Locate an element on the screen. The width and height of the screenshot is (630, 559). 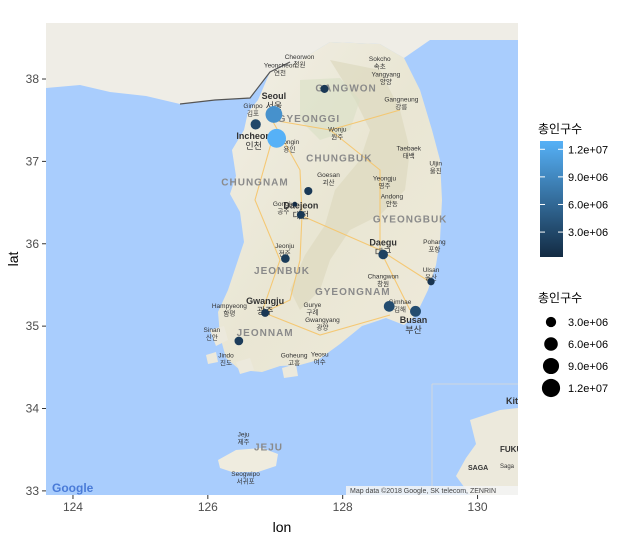
x-axis: 124 126 128 130 is located at coordinates (275, 504).